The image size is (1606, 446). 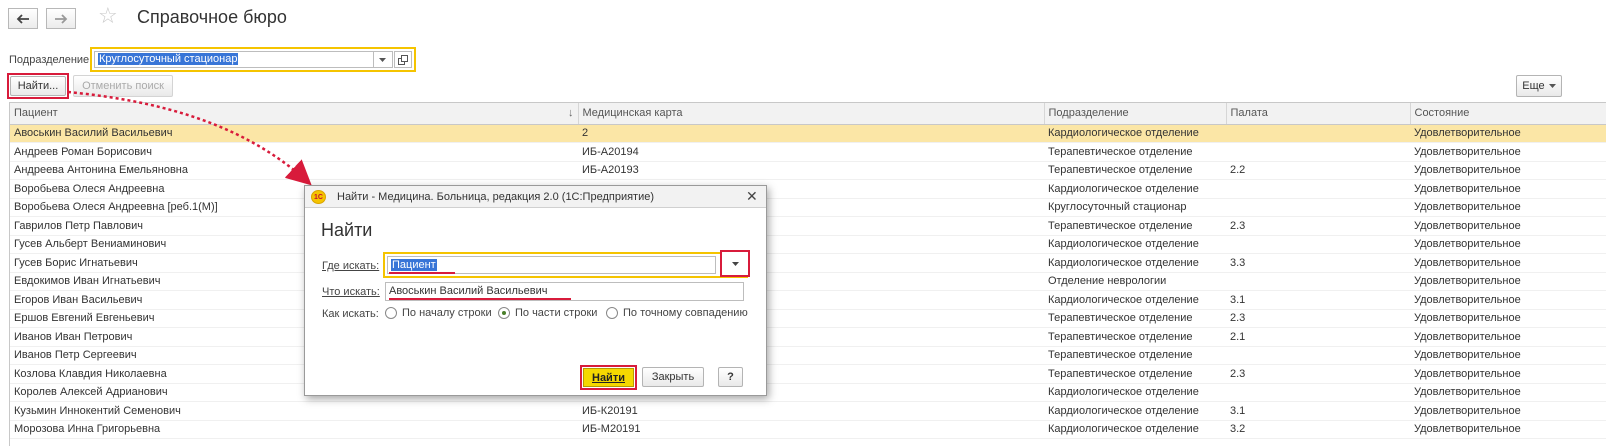 I want to click on dialog-find-button: Найти, so click(x=608, y=377).